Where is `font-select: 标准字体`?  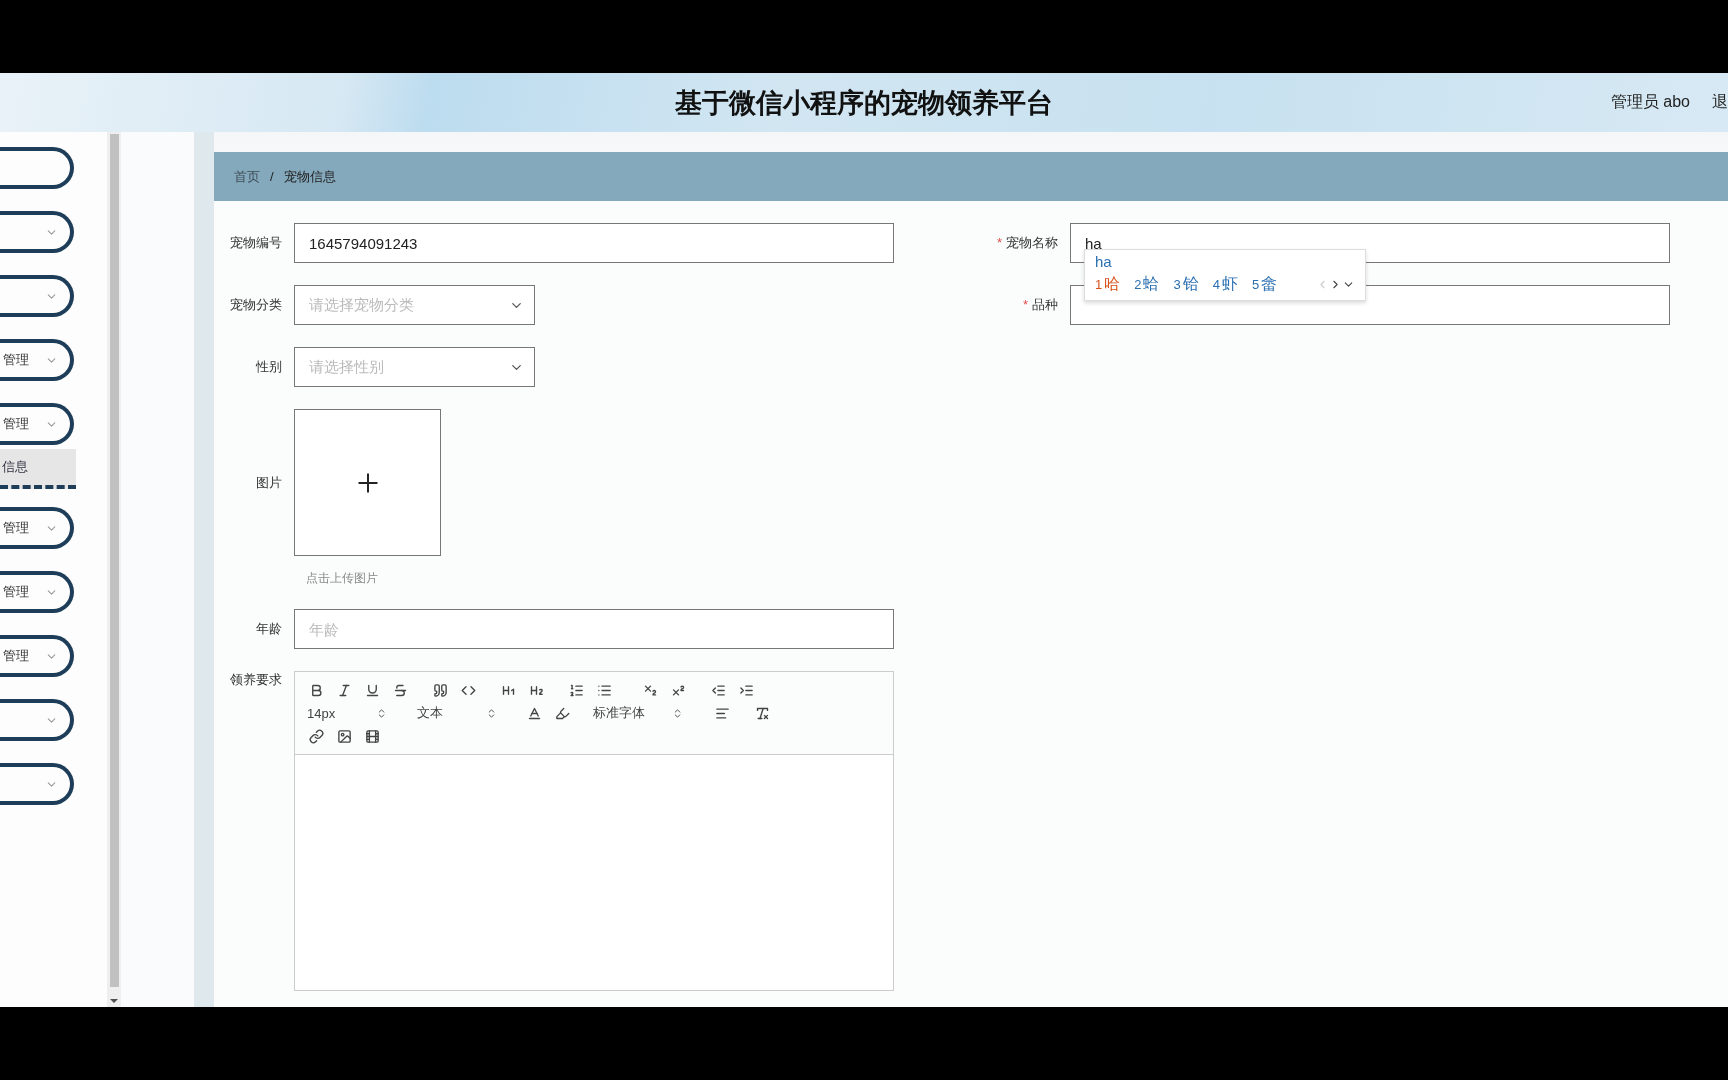
font-select: 标准字体 is located at coordinates (638, 713).